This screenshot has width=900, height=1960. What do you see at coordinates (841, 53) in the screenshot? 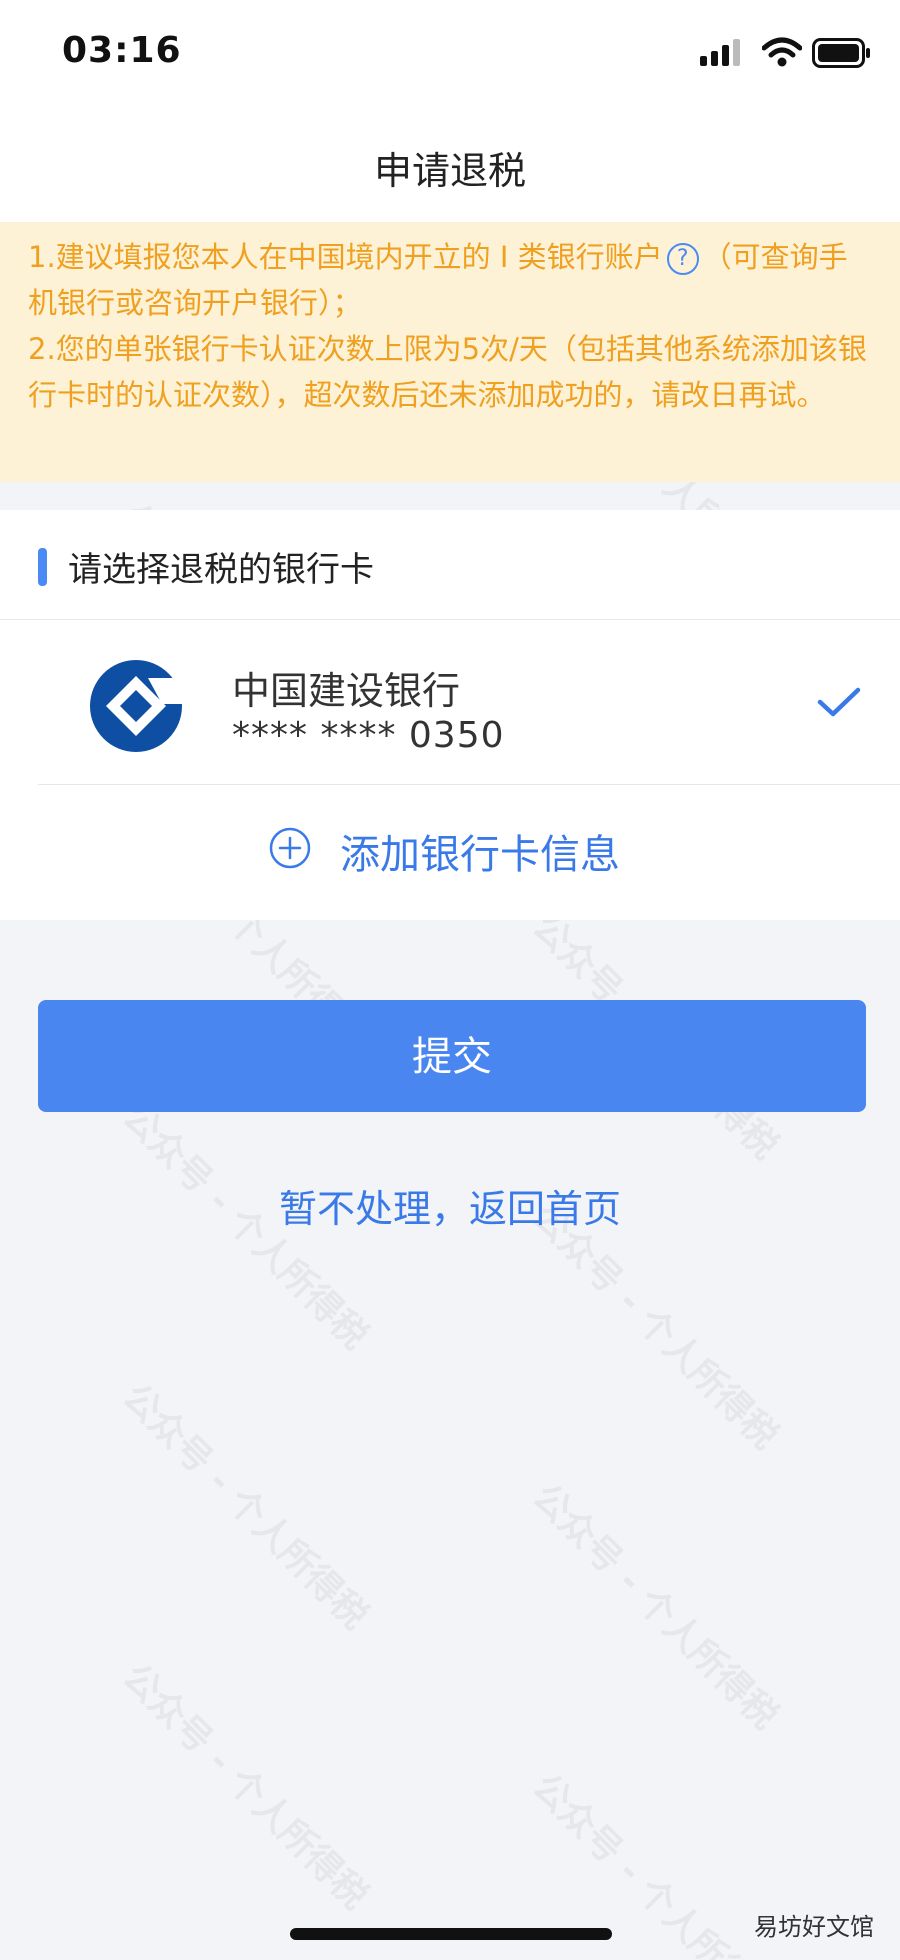
I see `battery-icon` at bounding box center [841, 53].